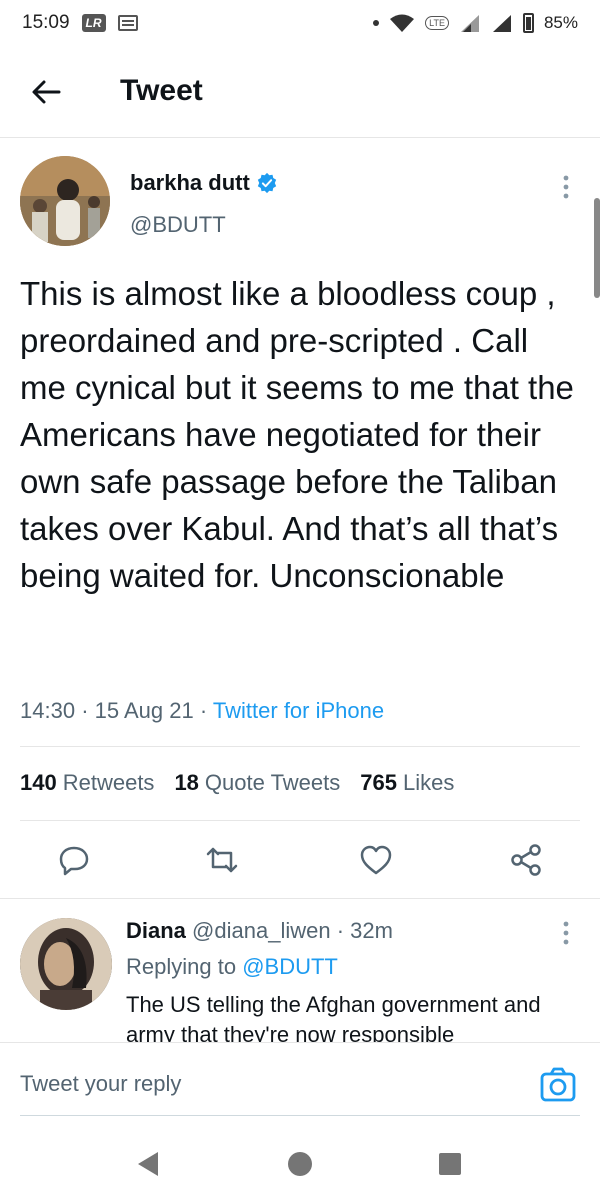 The height and width of the screenshot is (1200, 600). I want to click on tweet-actions, so click(300, 863).